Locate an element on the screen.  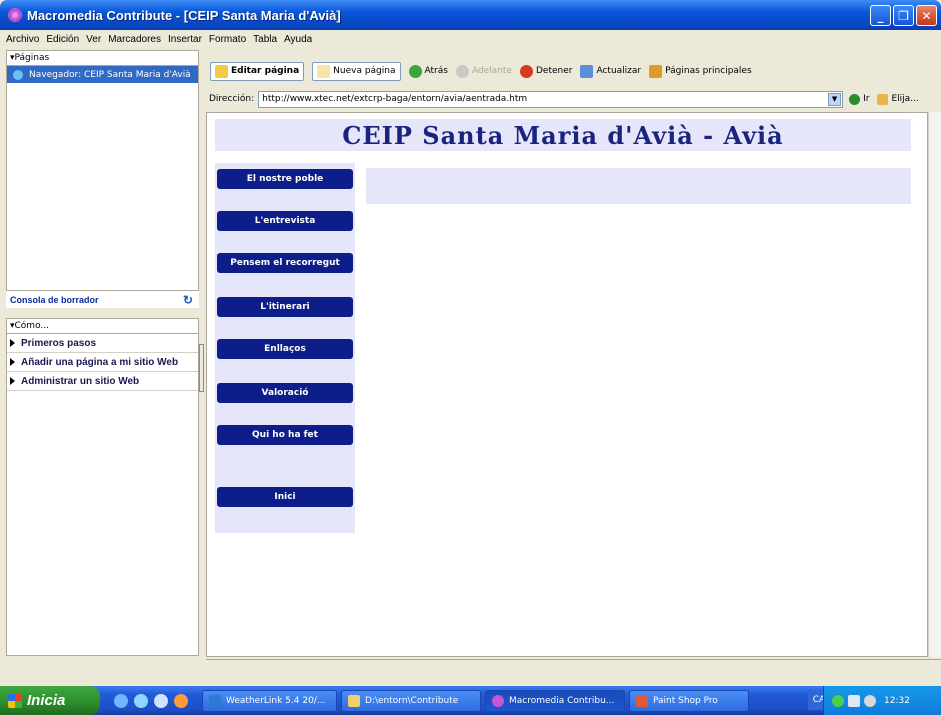
menu-edicion: Edición is located at coordinates (62, 39).